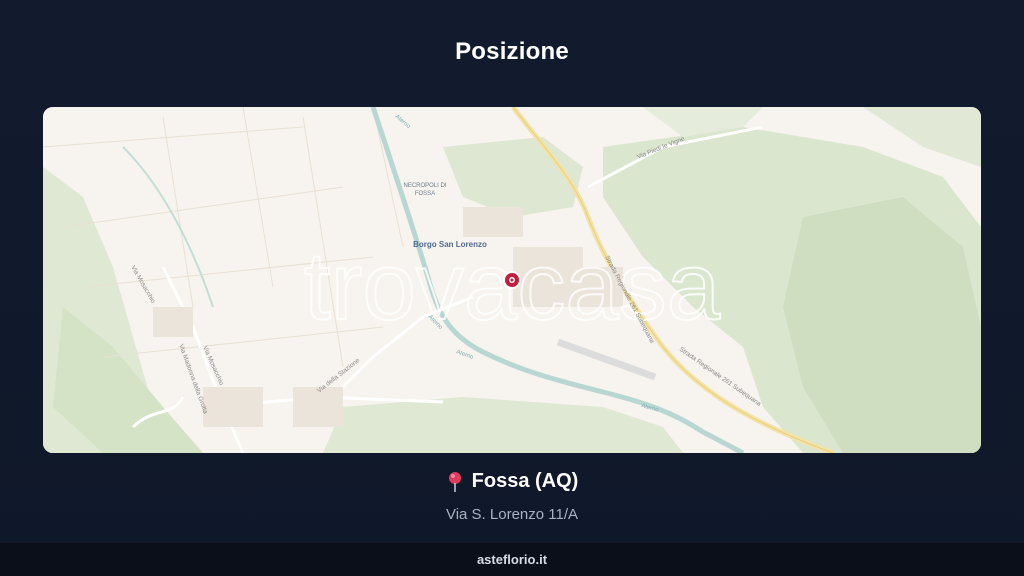 The image size is (1024, 576). Describe the element at coordinates (512, 51) in the screenshot. I see `page-title: Posizione` at that location.